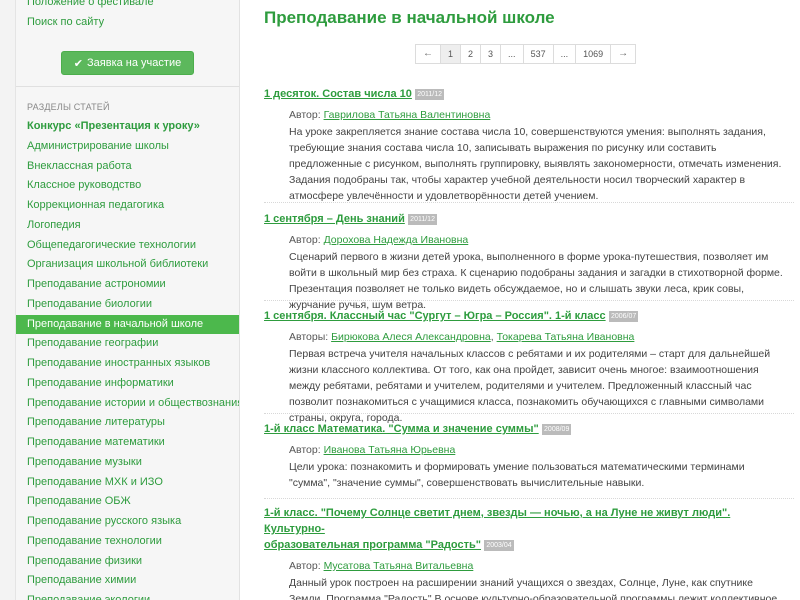 This screenshot has height=600, width=800. Describe the element at coordinates (127, 404) in the screenshot. I see `sidebar-item-history: Преподавание истории и обществознания` at that location.